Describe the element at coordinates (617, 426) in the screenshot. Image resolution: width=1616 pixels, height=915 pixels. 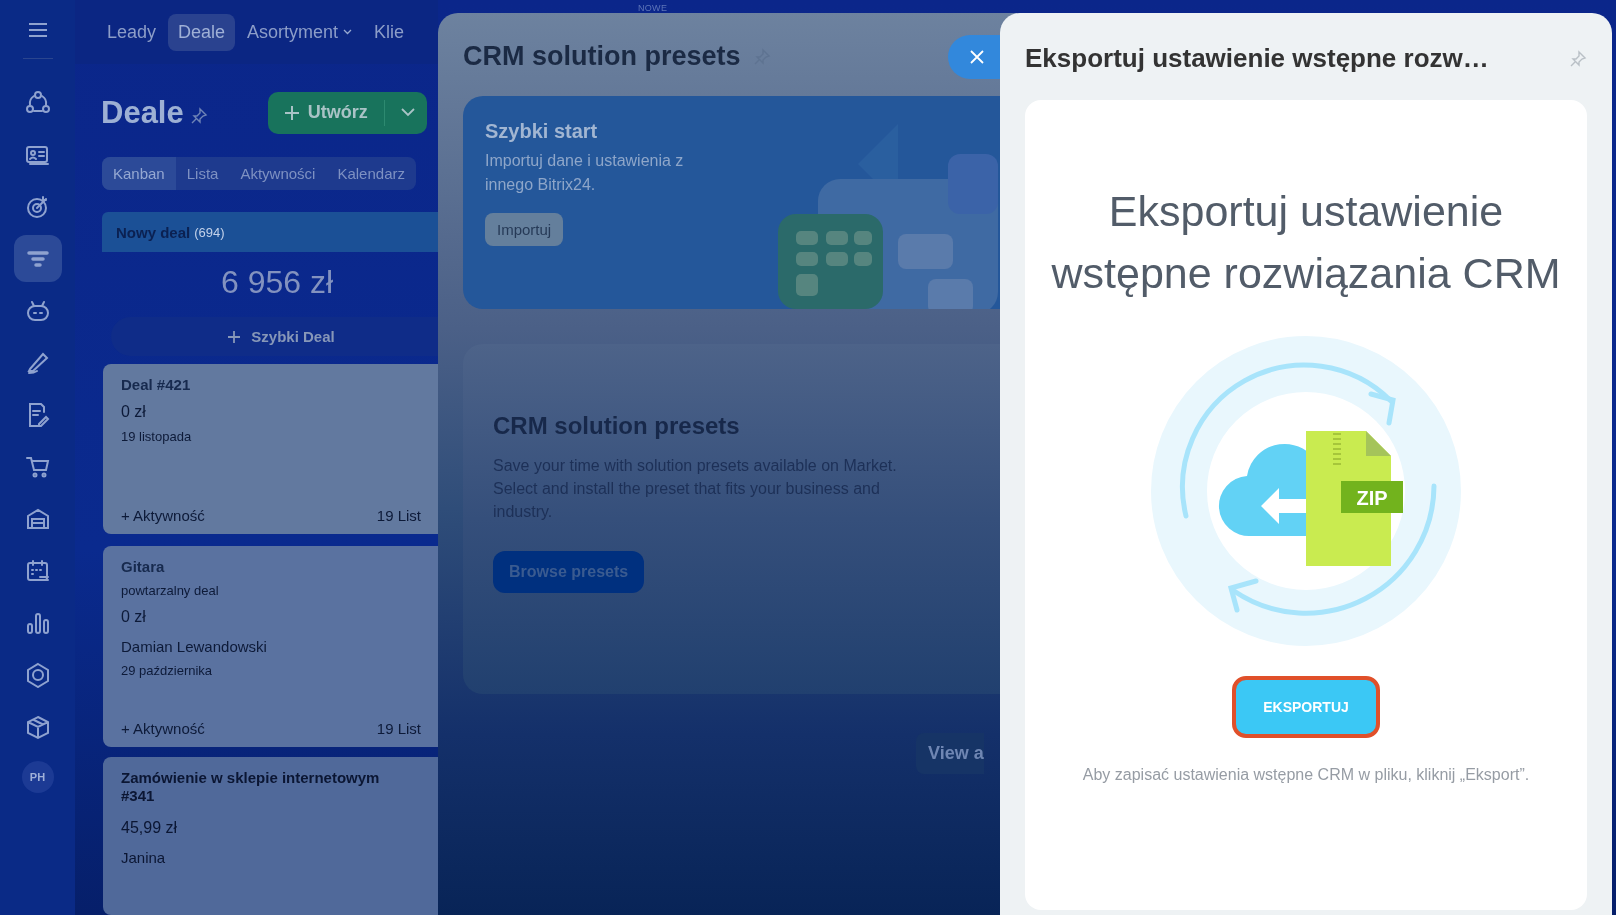
I see `card-title: CRM solution presets` at that location.